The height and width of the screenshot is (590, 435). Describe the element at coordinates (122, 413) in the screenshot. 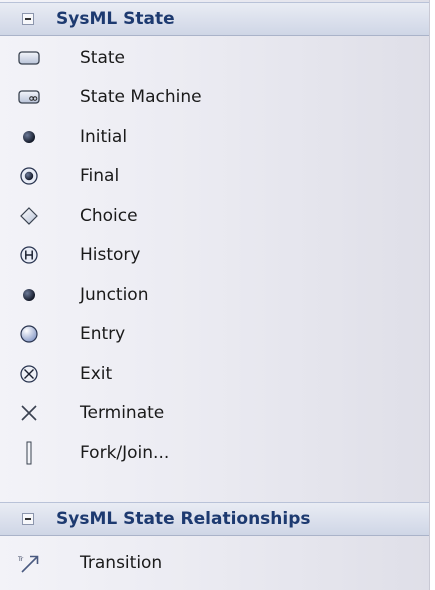

I see `tool-label: Terminate` at that location.